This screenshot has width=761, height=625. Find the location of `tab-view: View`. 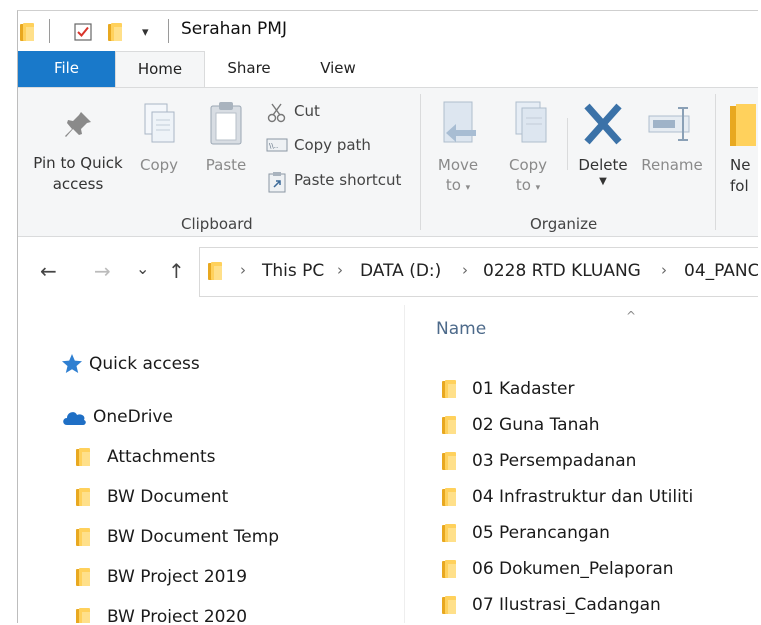

tab-view: View is located at coordinates (338, 69).